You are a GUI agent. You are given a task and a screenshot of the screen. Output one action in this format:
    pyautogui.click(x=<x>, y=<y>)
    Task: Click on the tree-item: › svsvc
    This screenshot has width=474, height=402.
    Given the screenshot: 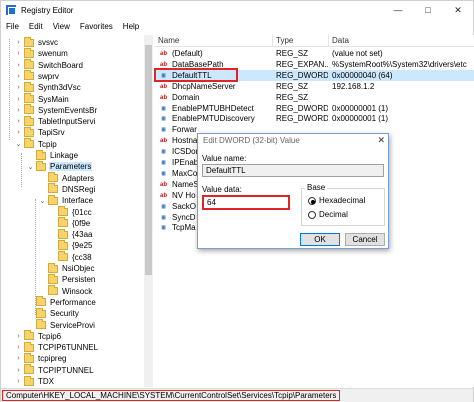 What is the action you would take?
    pyautogui.click(x=37, y=42)
    